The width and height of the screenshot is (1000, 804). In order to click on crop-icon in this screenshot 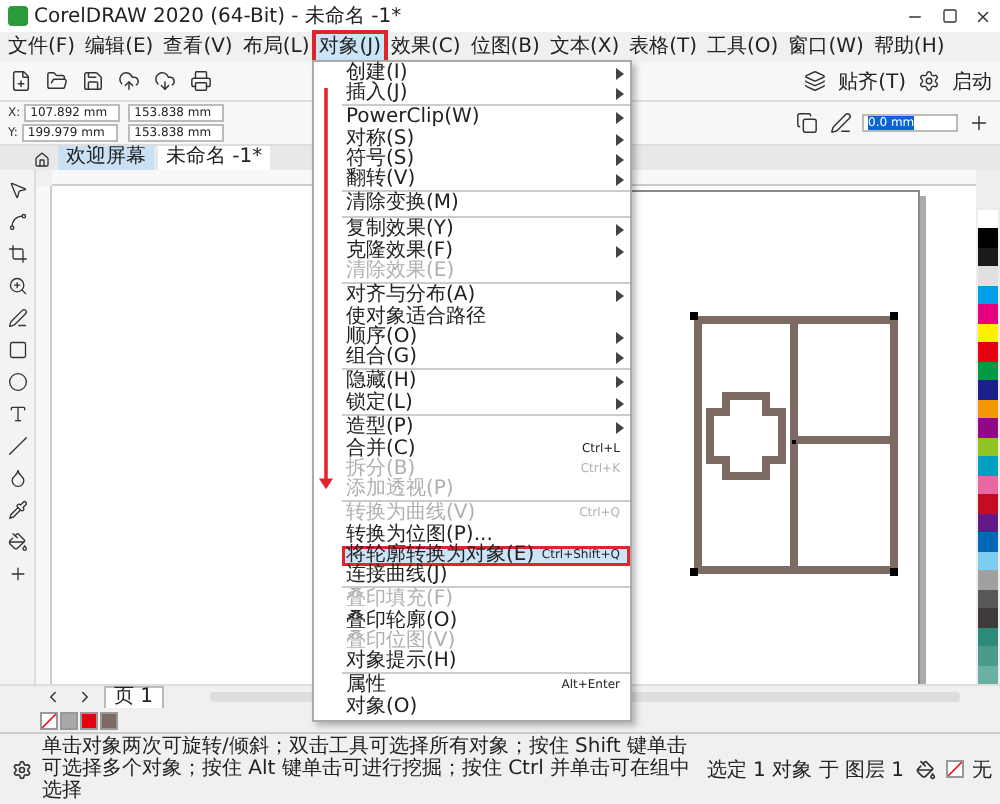, I will do `click(17, 253)`.